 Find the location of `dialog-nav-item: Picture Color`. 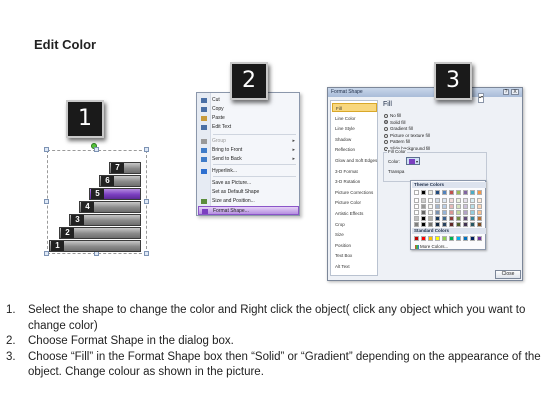

dialog-nav-item: Picture Color is located at coordinates (354, 202).